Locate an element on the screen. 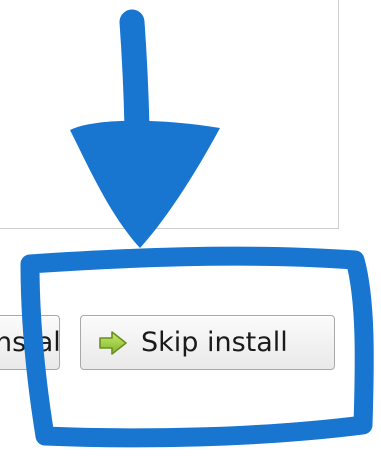 This screenshot has width=381, height=463. skip-install-label: Skip install is located at coordinates (214, 342).